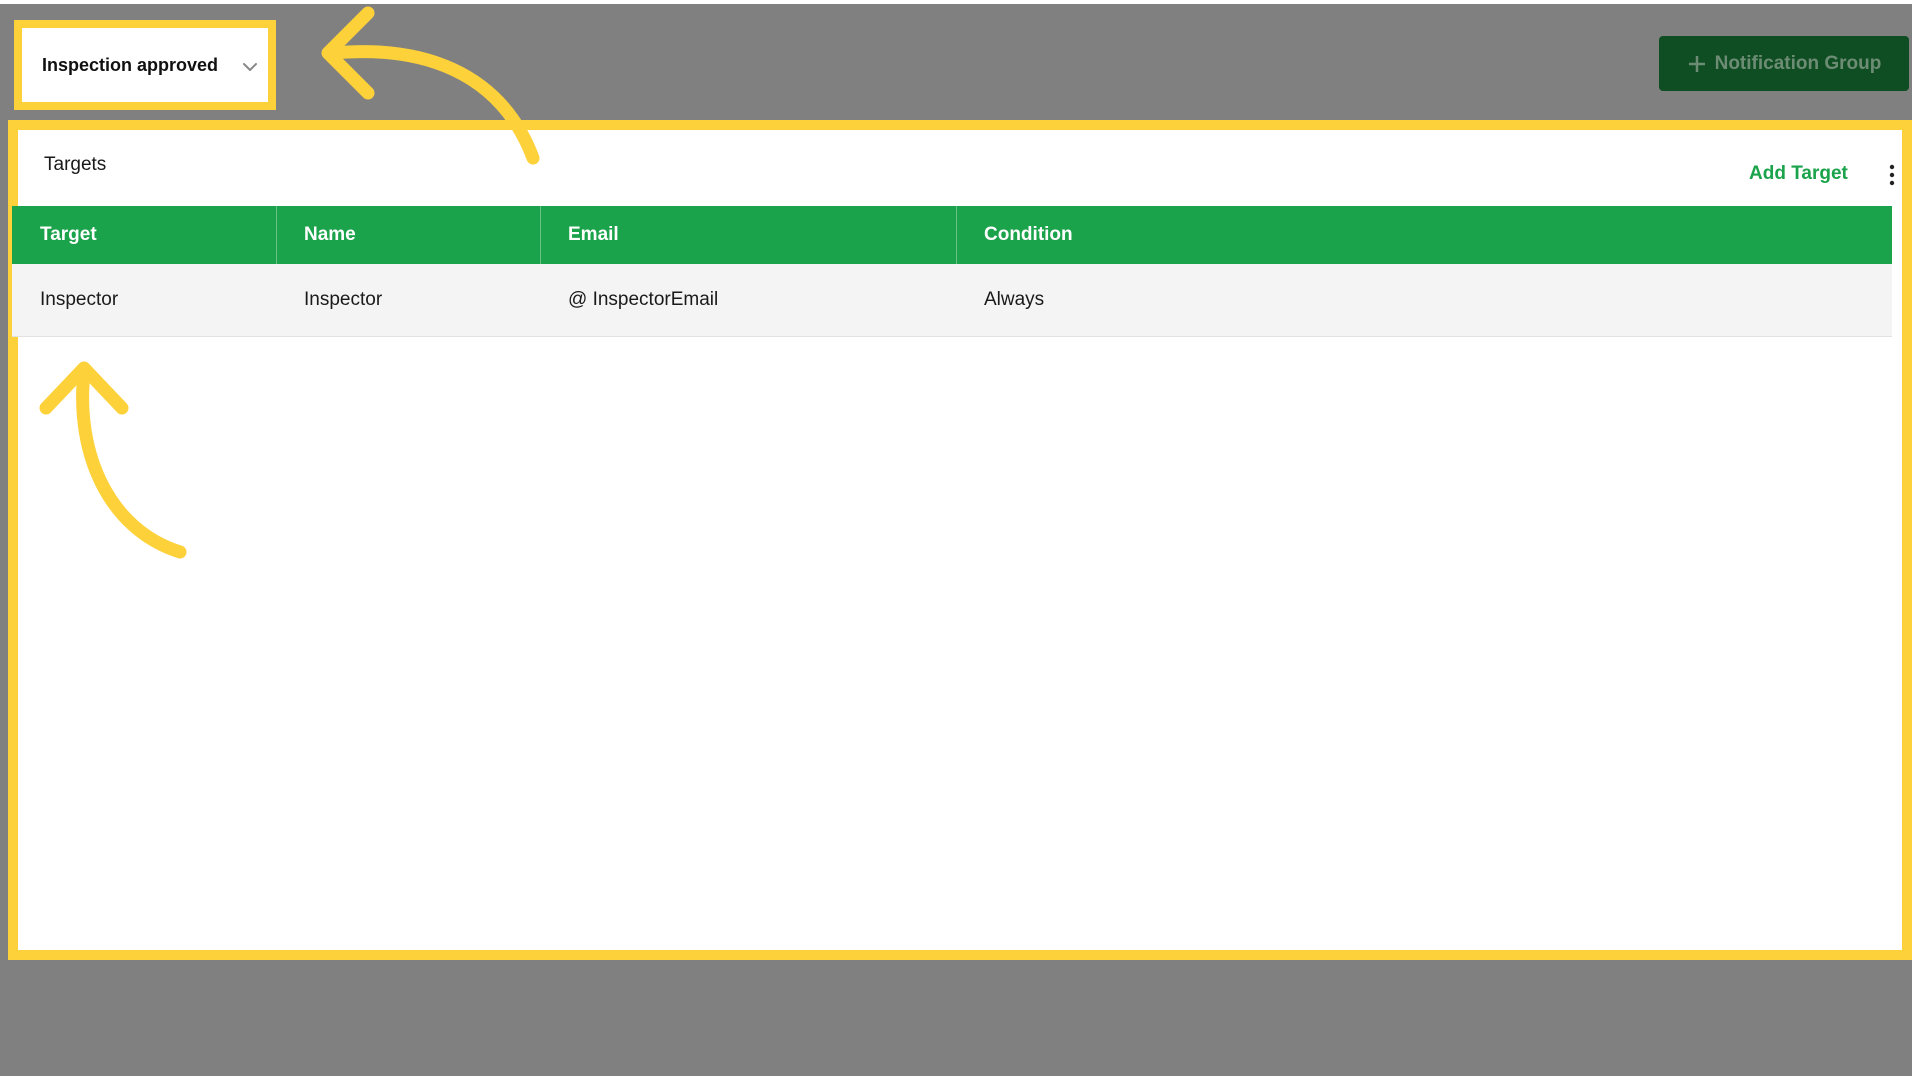 The width and height of the screenshot is (1920, 1080). I want to click on column-header-target: Target, so click(144, 235).